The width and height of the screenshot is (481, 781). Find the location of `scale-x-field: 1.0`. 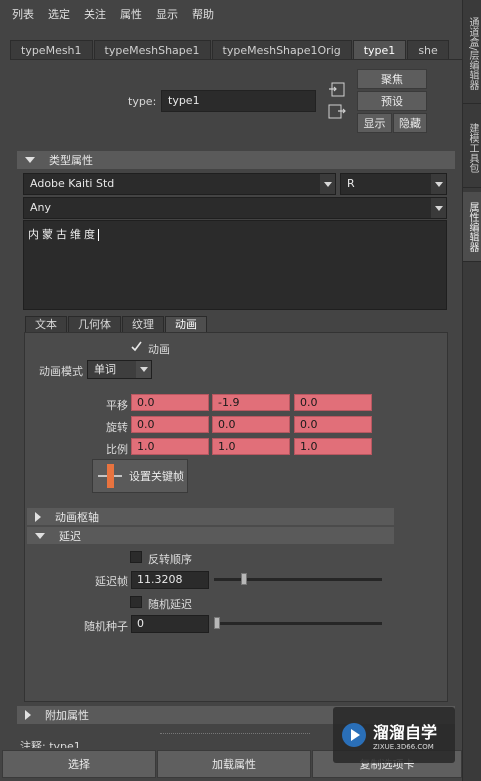

scale-x-field: 1.0 is located at coordinates (170, 446).